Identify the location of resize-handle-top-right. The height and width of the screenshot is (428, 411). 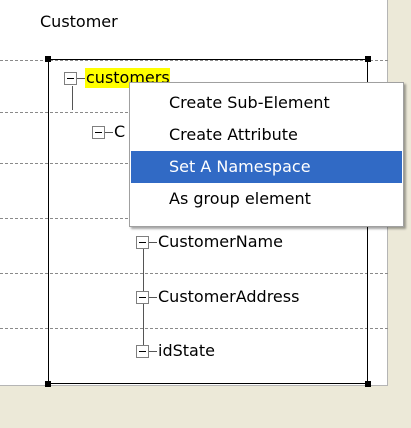
(368, 59).